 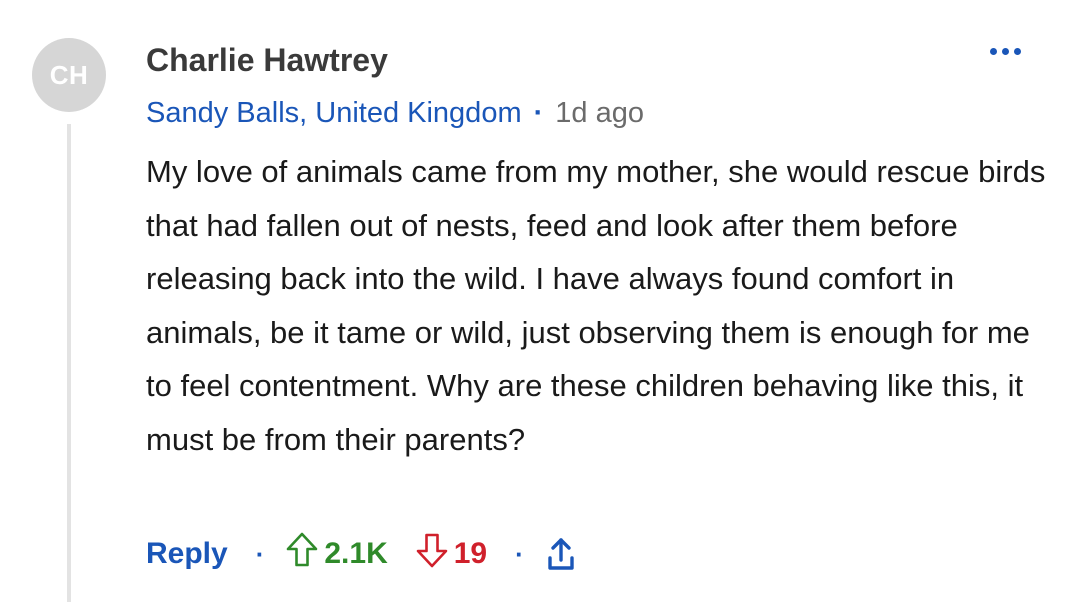 I want to click on thread-line, so click(x=69, y=363).